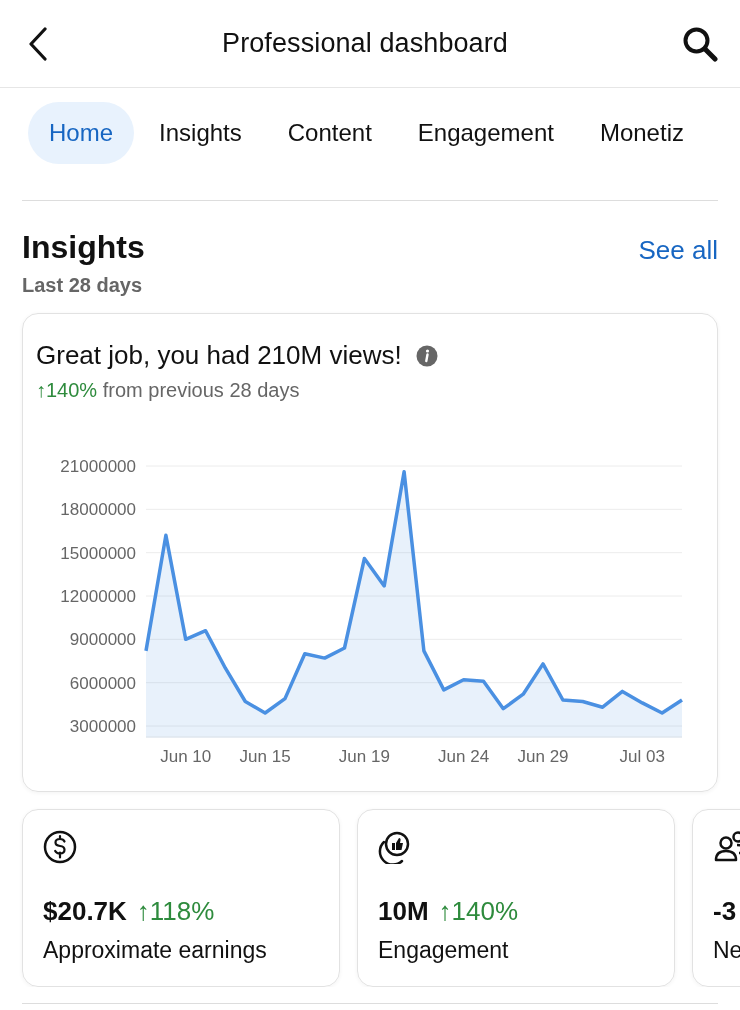  What do you see at coordinates (85, 911) in the screenshot?
I see `metric-value: $20.7K` at bounding box center [85, 911].